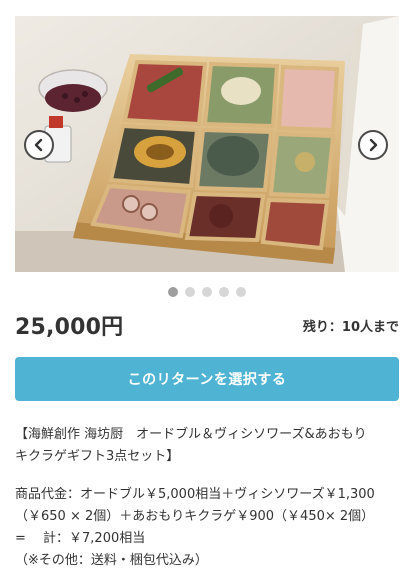 This screenshot has width=413, height=578. I want to click on reward-title-line: 【海鮮創作 海坊厨 オードブル＆ヴィシソワーズ&あおもり, so click(191, 434).